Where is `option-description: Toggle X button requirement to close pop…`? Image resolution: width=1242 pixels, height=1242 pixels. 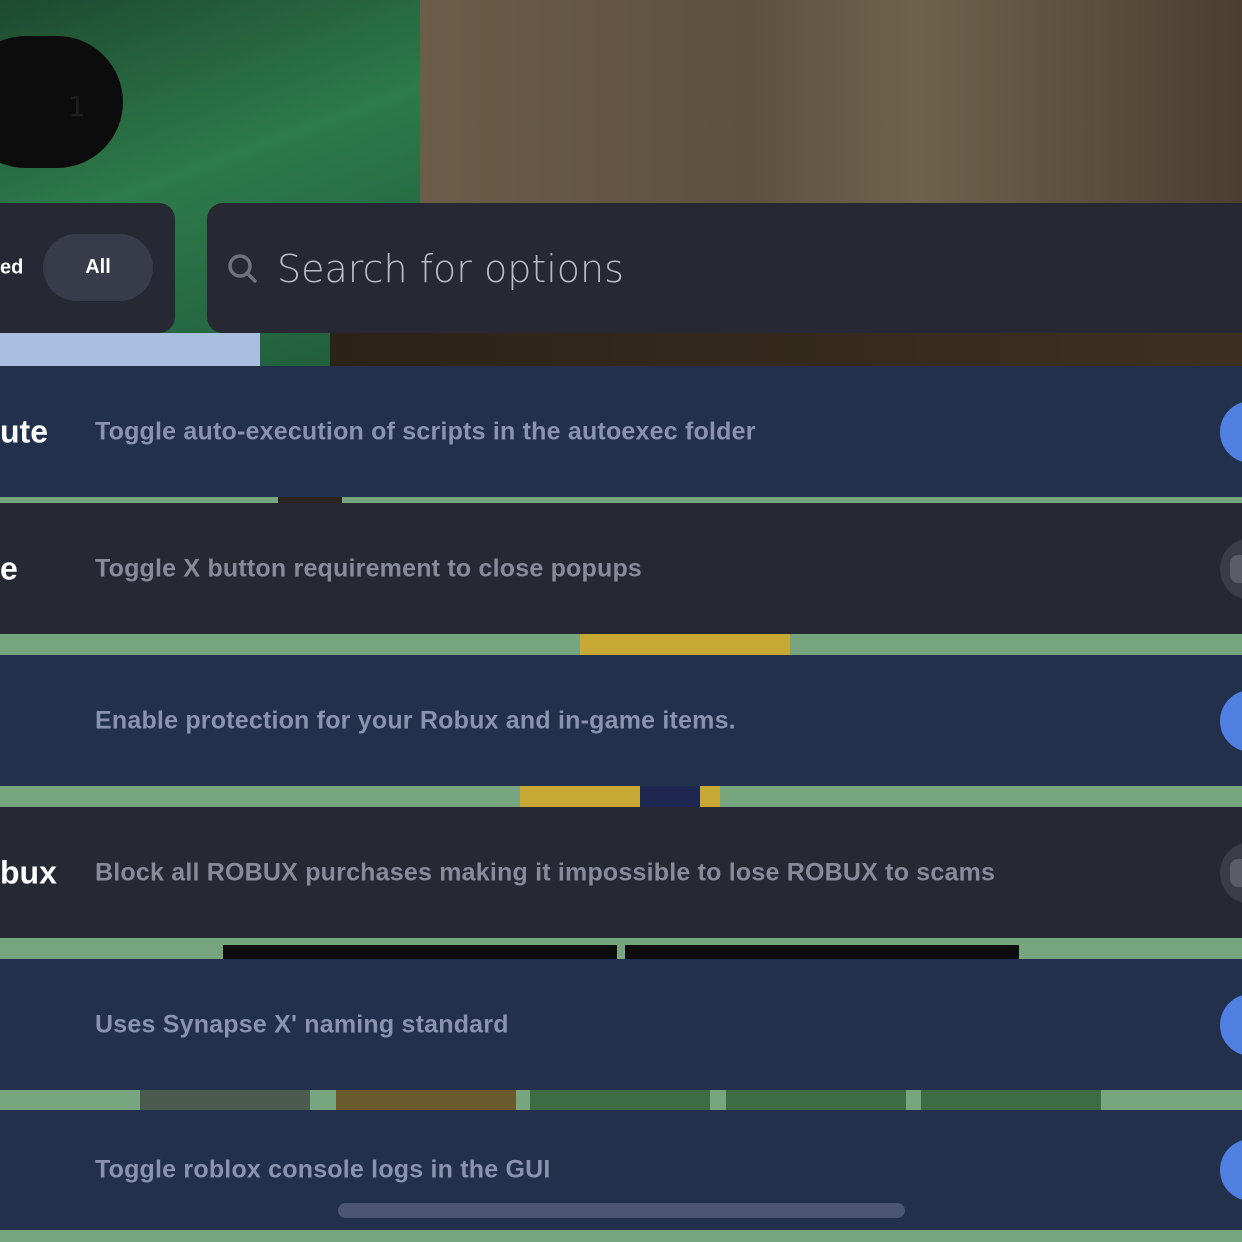 option-description: Toggle X button requirement to close pop… is located at coordinates (369, 568).